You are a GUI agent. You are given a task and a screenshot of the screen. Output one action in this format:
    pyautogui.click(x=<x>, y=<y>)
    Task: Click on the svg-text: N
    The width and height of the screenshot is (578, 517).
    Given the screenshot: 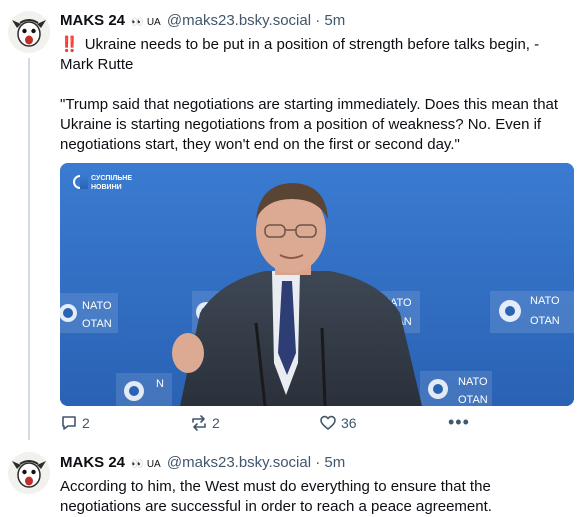 What is the action you would take?
    pyautogui.click(x=160, y=384)
    